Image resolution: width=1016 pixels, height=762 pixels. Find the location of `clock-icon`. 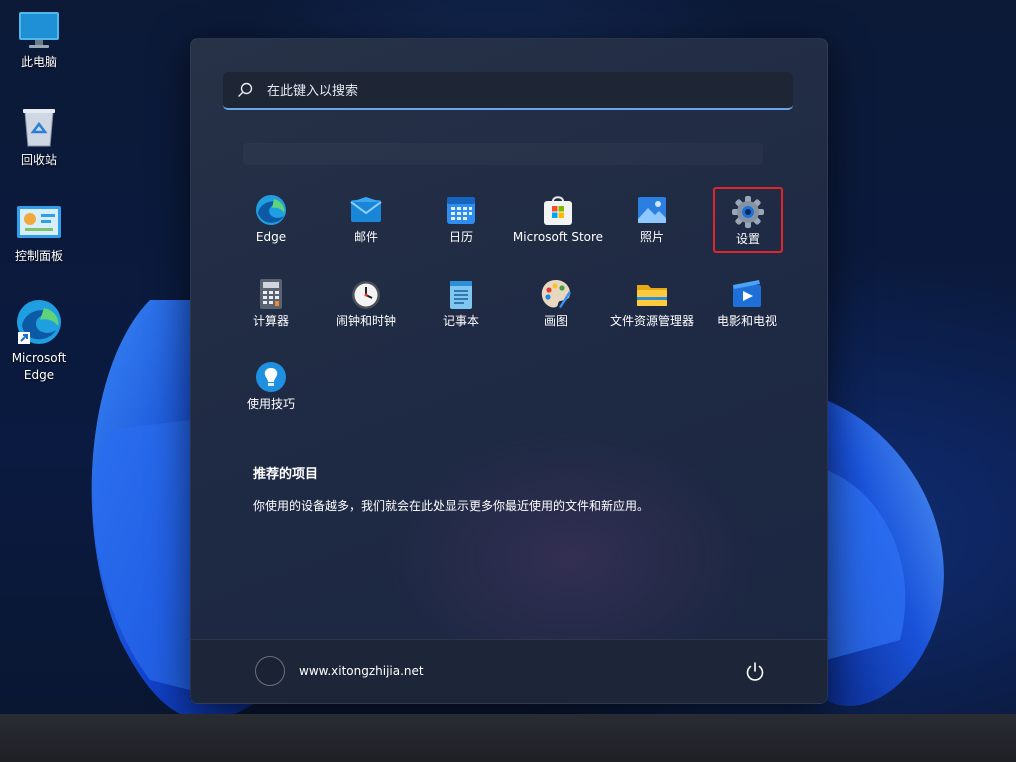

clock-icon is located at coordinates (366, 295).